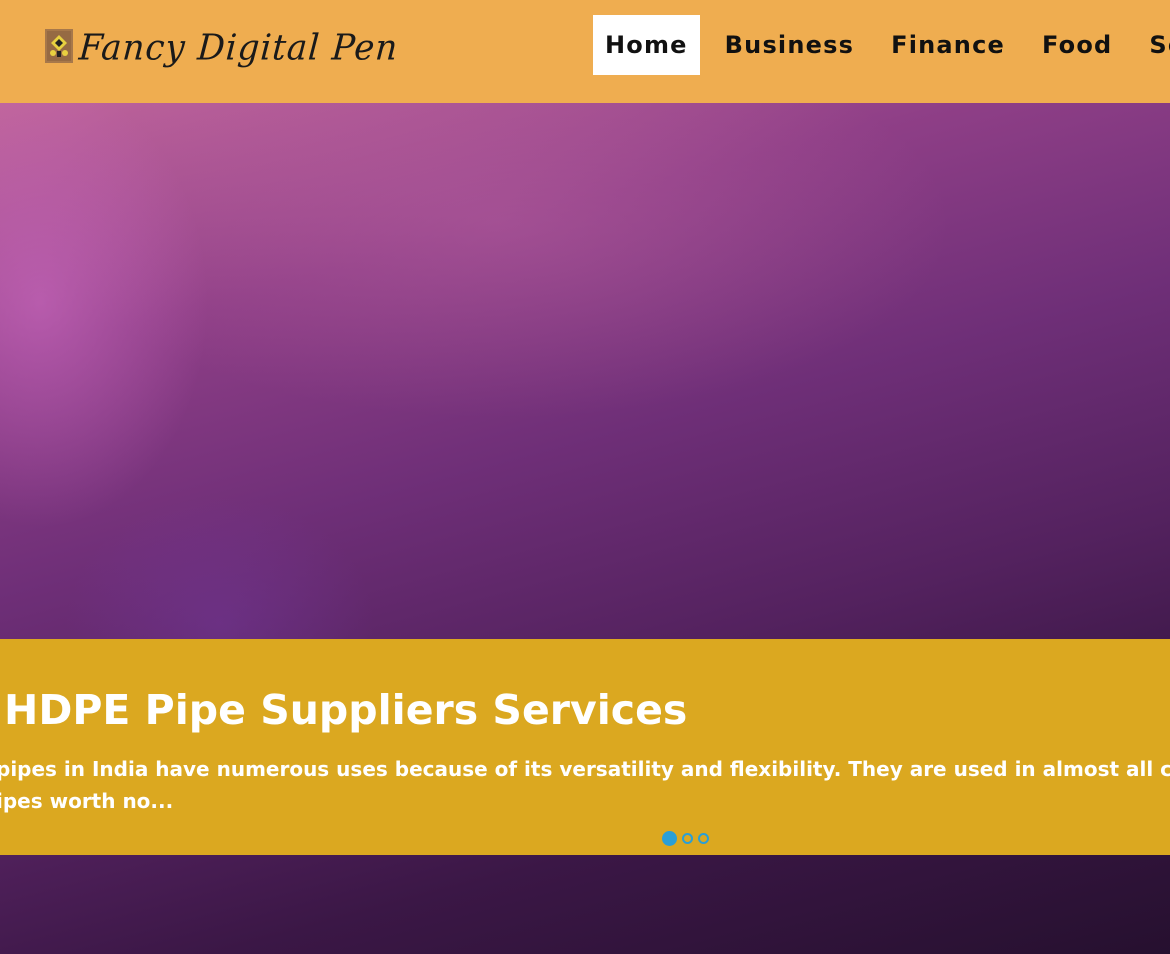 The image size is (1170, 954). What do you see at coordinates (948, 45) in the screenshot?
I see `nav-item-finance: Finance` at bounding box center [948, 45].